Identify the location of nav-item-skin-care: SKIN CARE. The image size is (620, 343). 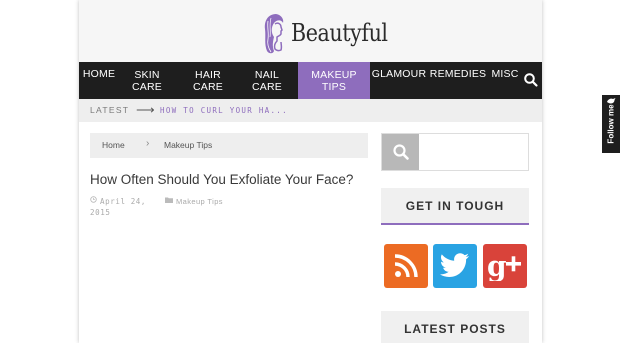
(147, 80).